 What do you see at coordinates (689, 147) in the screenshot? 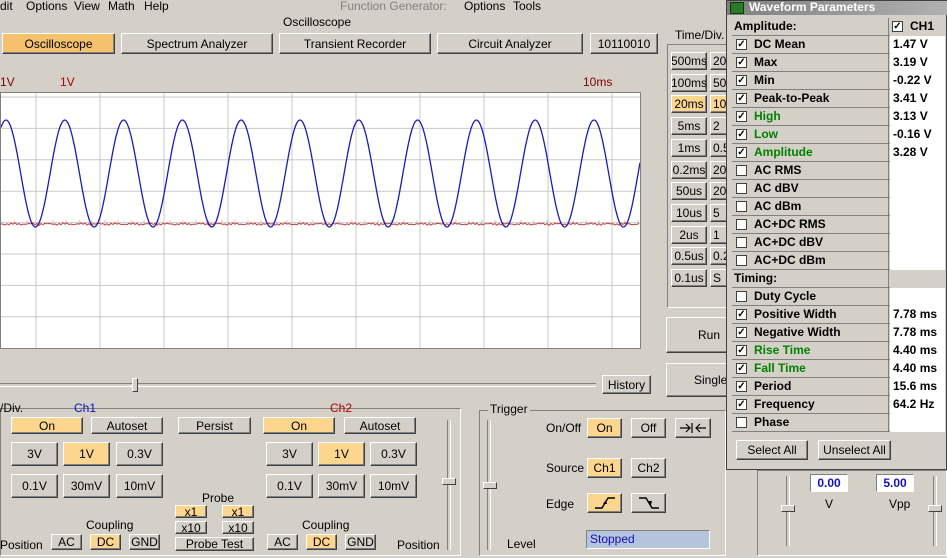
I see `timediv-button: 1ms` at bounding box center [689, 147].